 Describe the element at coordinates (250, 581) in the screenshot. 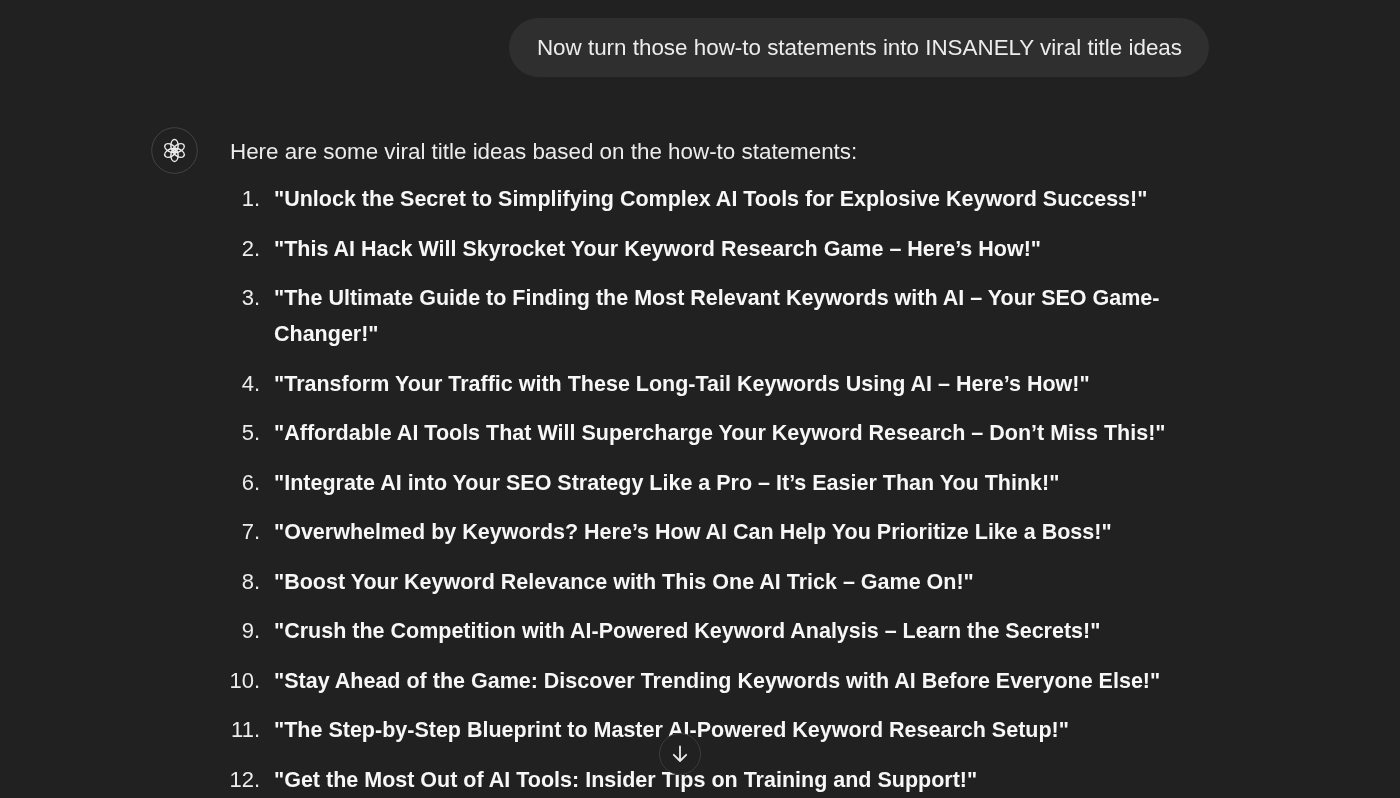

I see `list-number: 8.` at that location.